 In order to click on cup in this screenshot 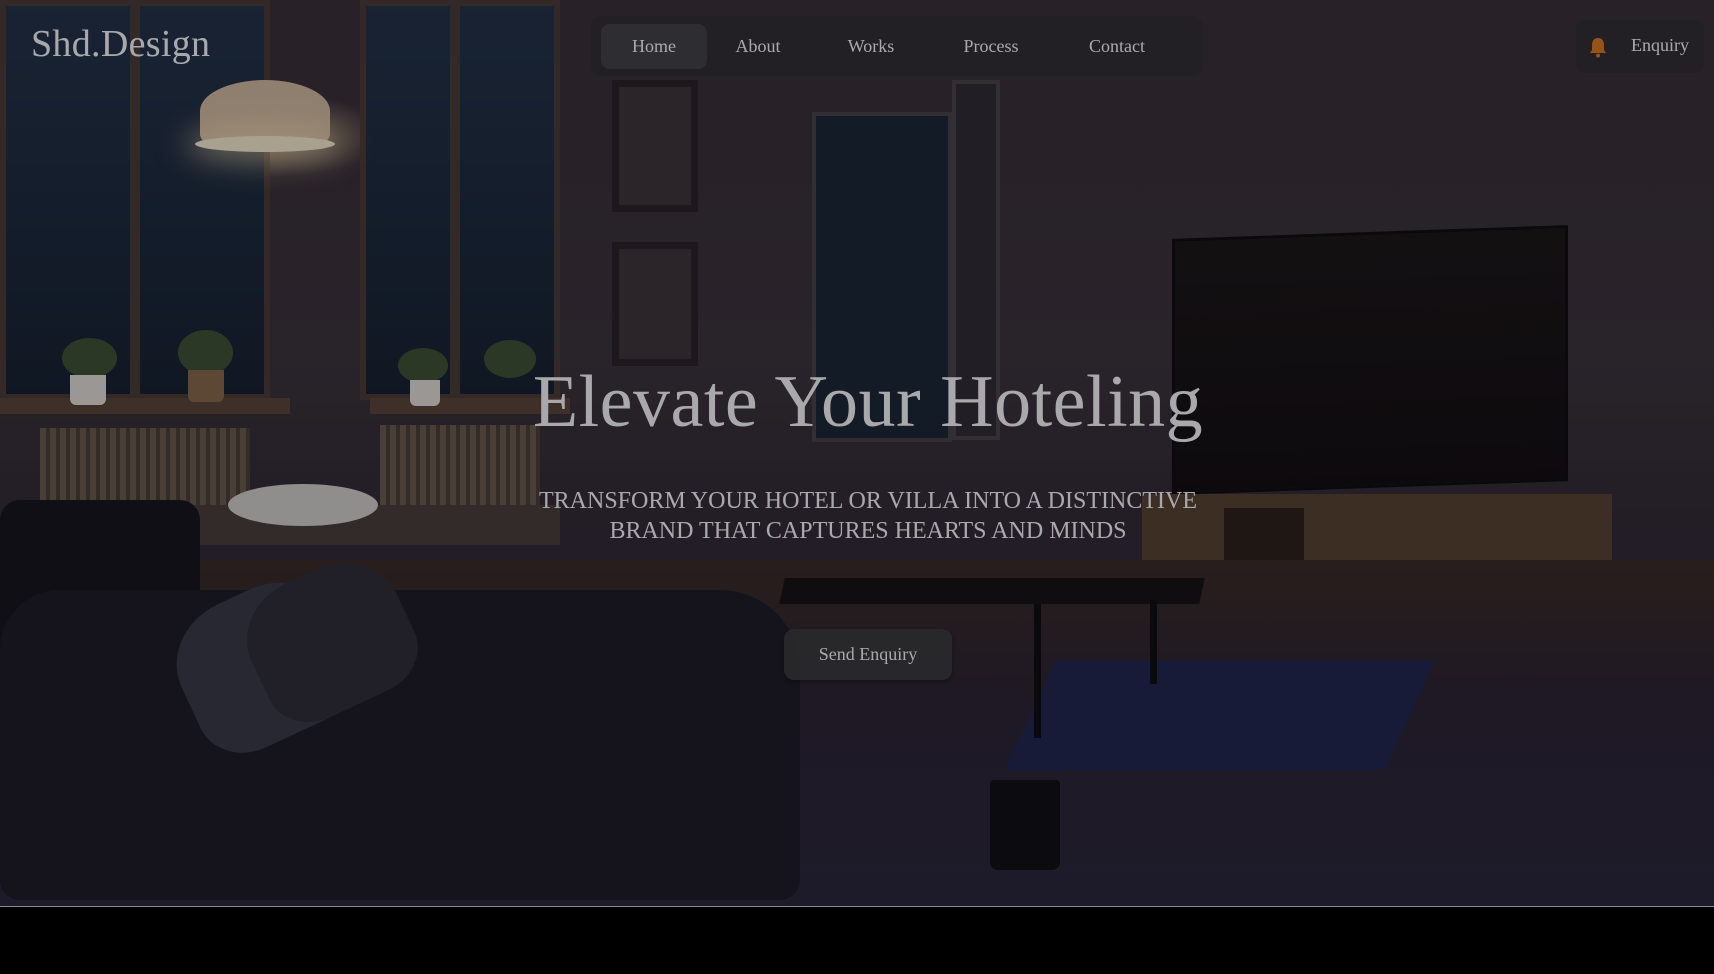, I will do `click(1025, 825)`.